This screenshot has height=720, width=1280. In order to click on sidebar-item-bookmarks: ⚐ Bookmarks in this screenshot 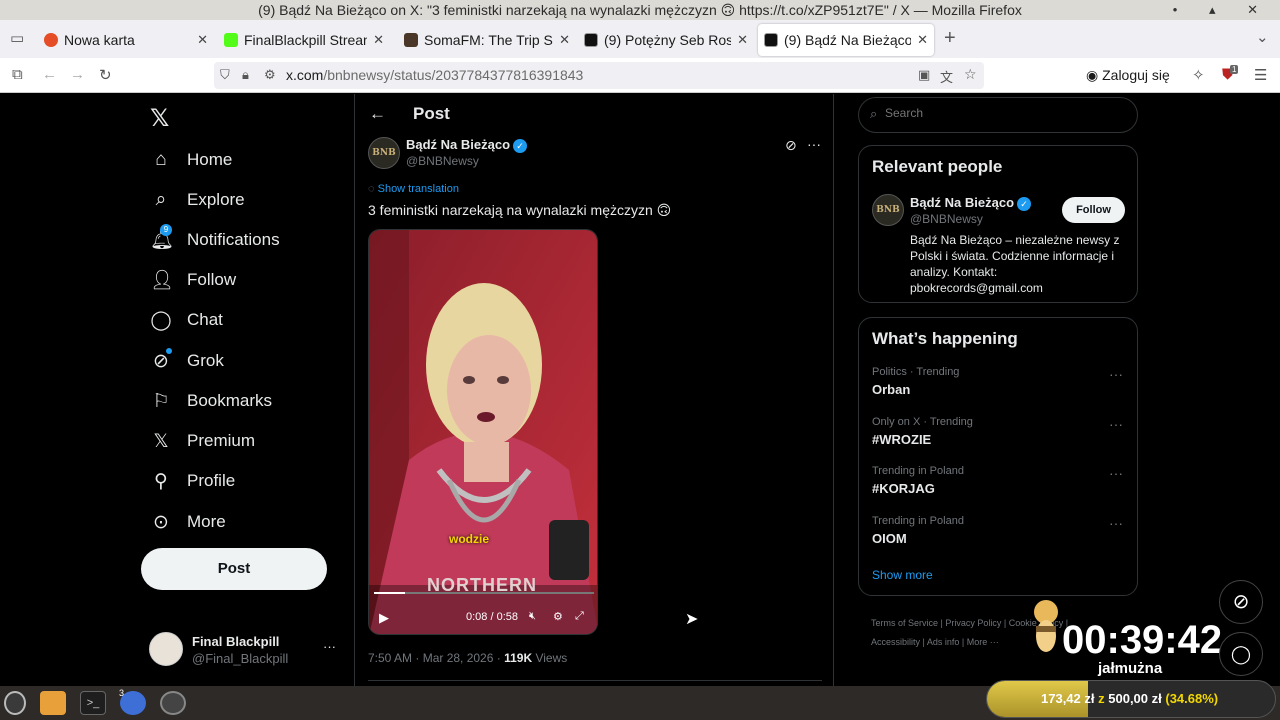, I will do `click(211, 401)`.